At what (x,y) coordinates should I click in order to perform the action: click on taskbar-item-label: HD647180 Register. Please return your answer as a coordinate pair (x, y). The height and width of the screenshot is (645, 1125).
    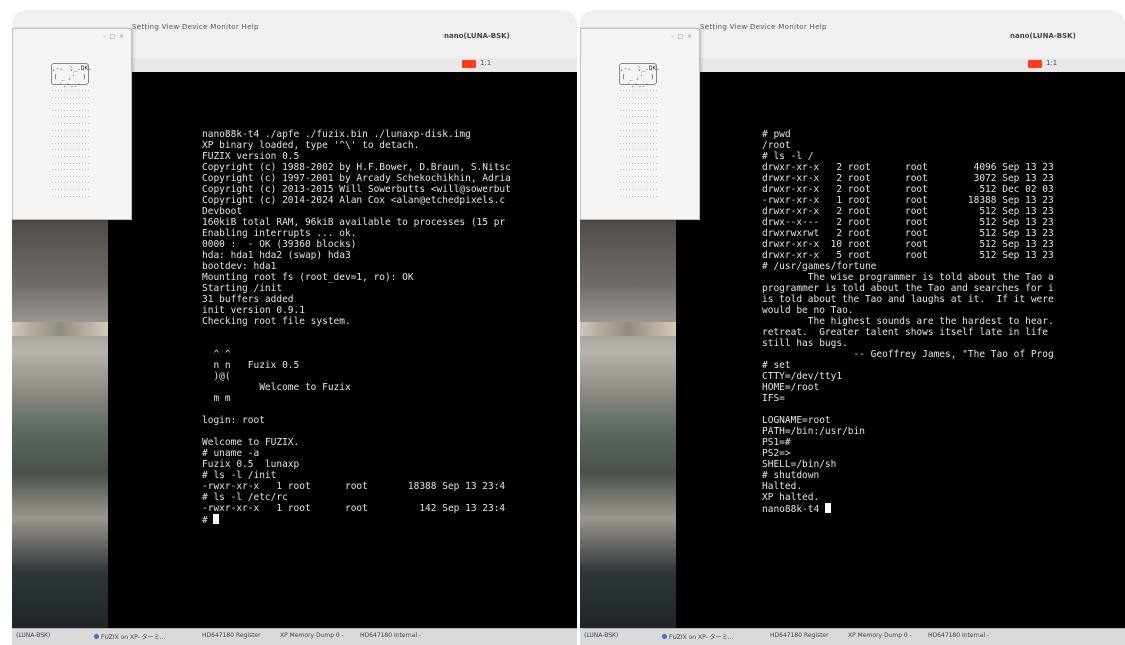
    Looking at the image, I should click on (231, 635).